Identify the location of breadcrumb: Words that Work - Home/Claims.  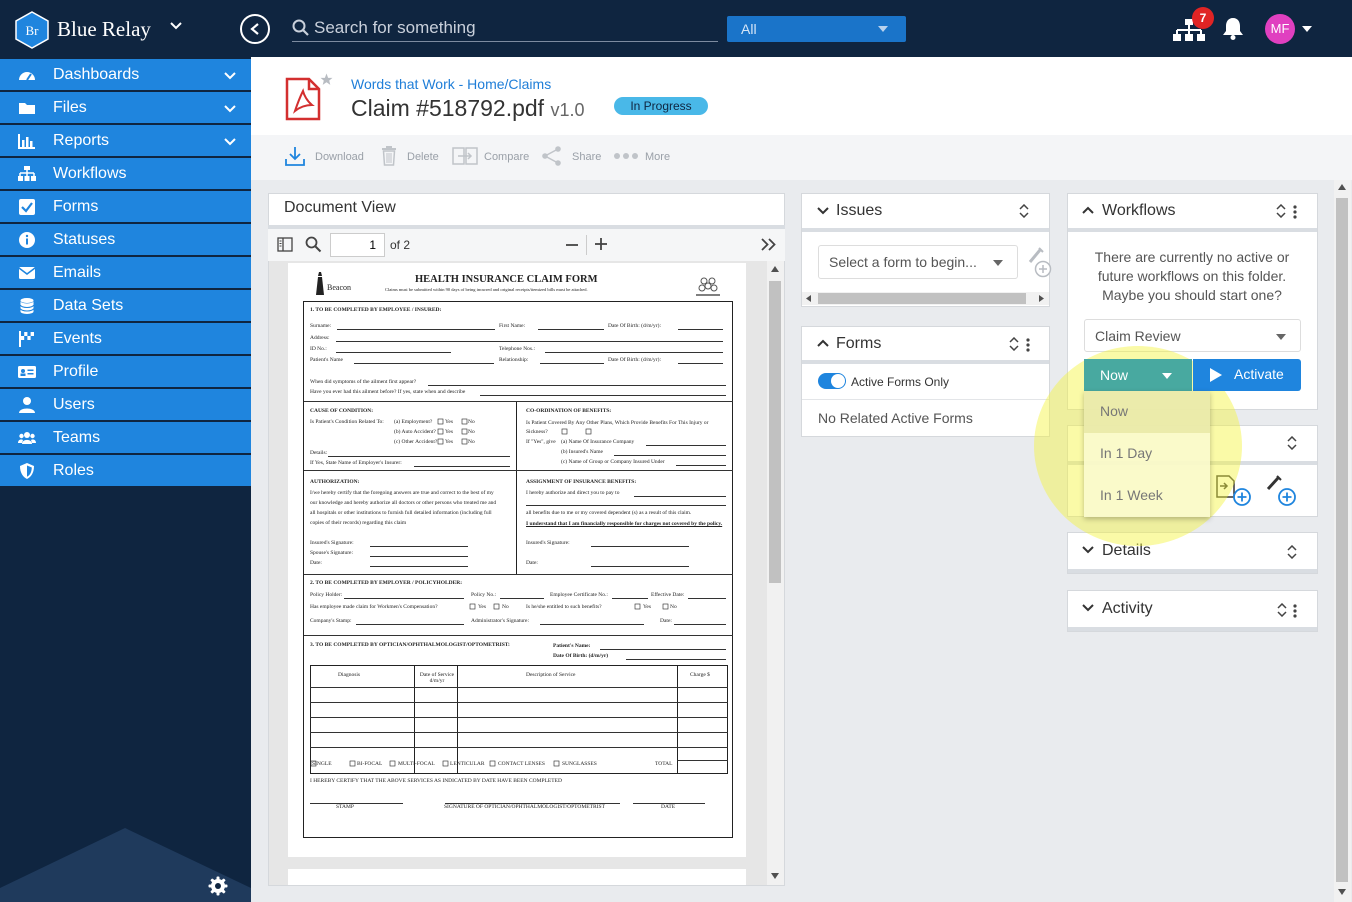
(451, 84).